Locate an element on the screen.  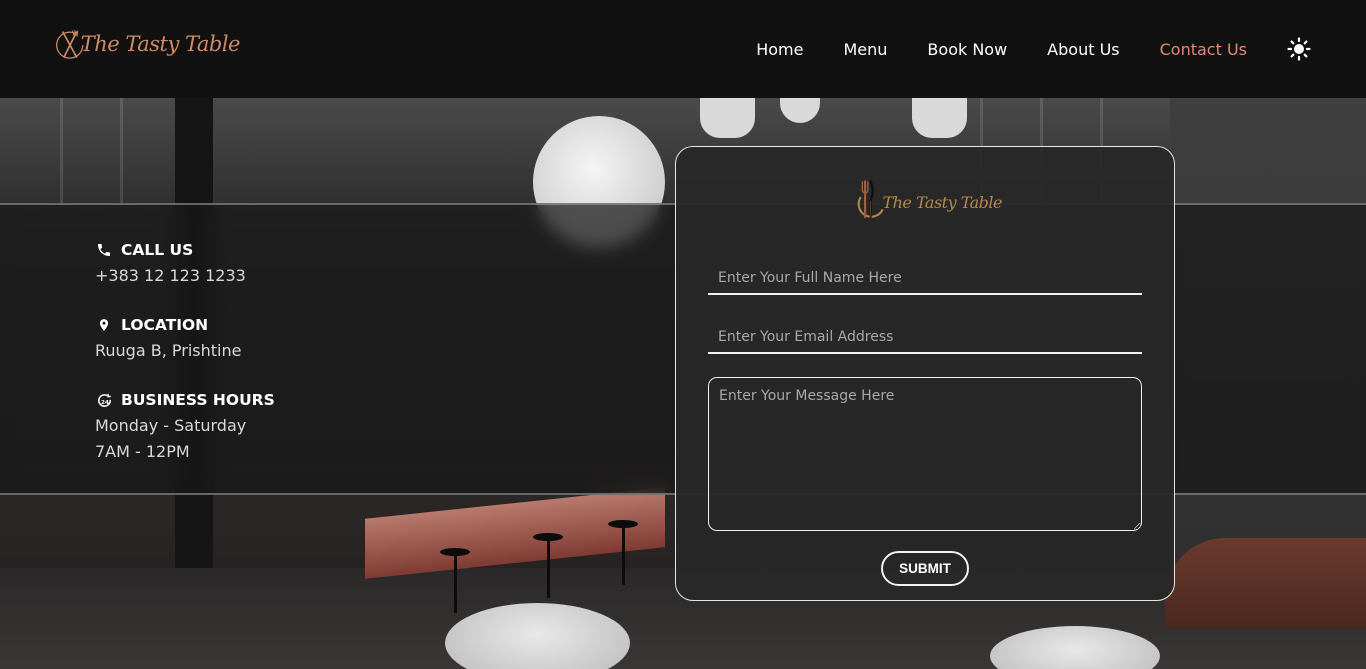
call-us-block: CALL US +383 12 123 1233 is located at coordinates (170, 263).